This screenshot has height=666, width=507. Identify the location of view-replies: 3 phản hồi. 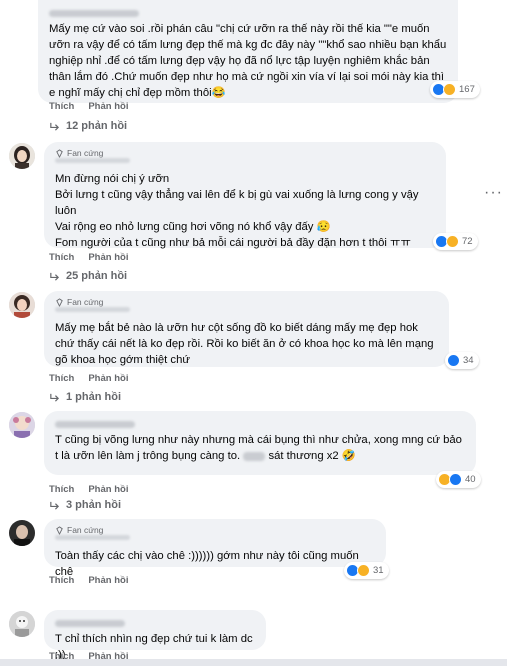
(85, 505).